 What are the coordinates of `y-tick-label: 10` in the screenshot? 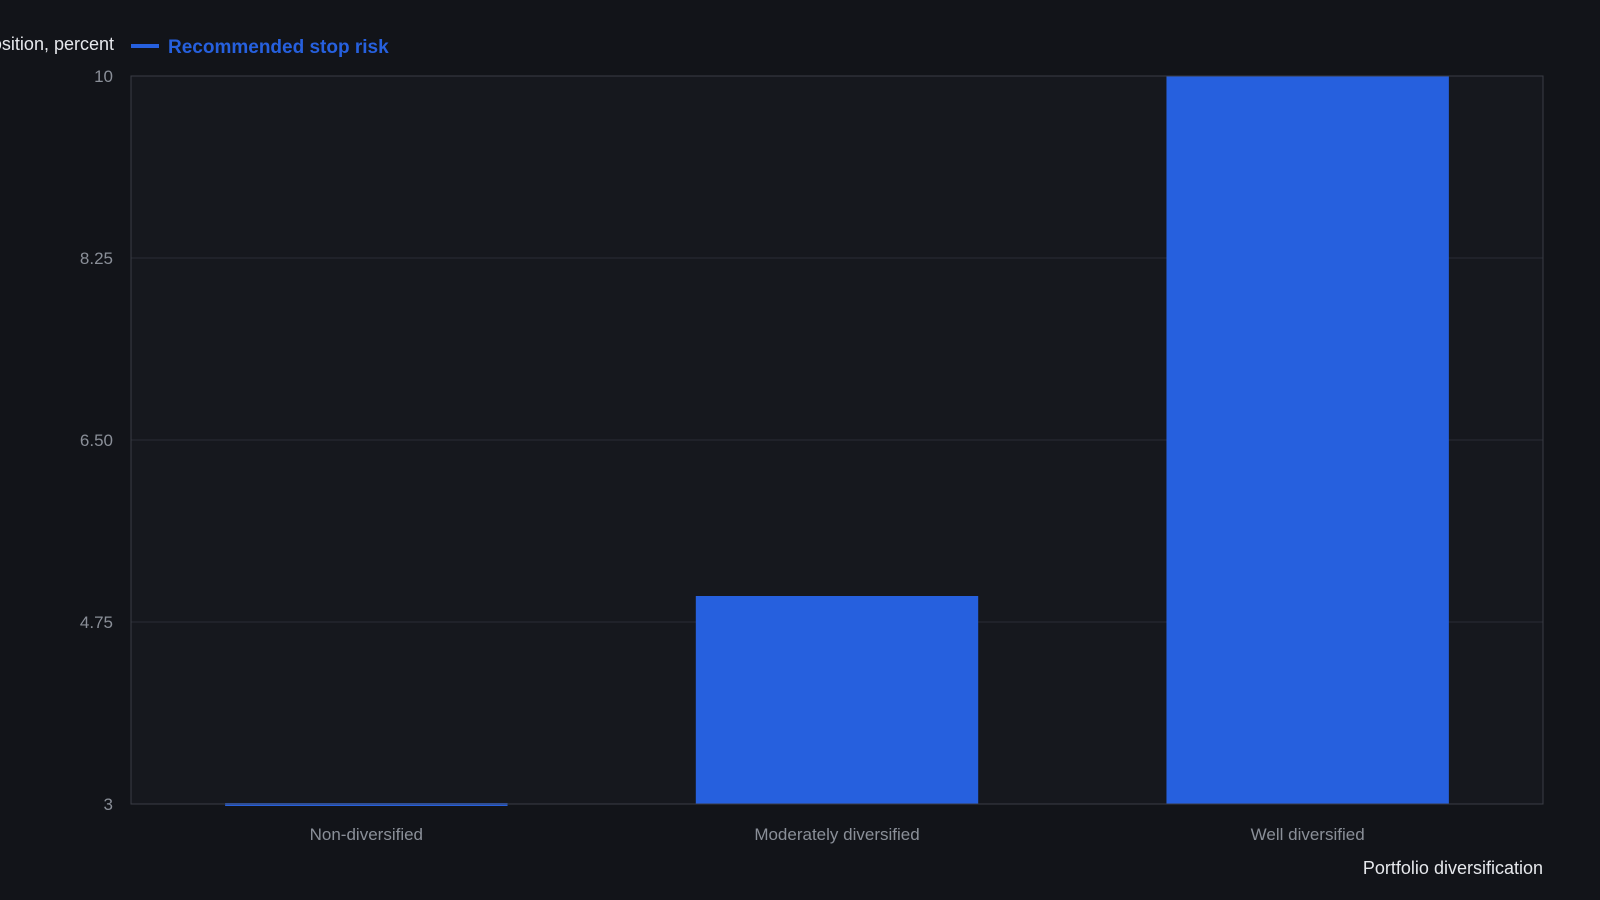 It's located at (103, 76).